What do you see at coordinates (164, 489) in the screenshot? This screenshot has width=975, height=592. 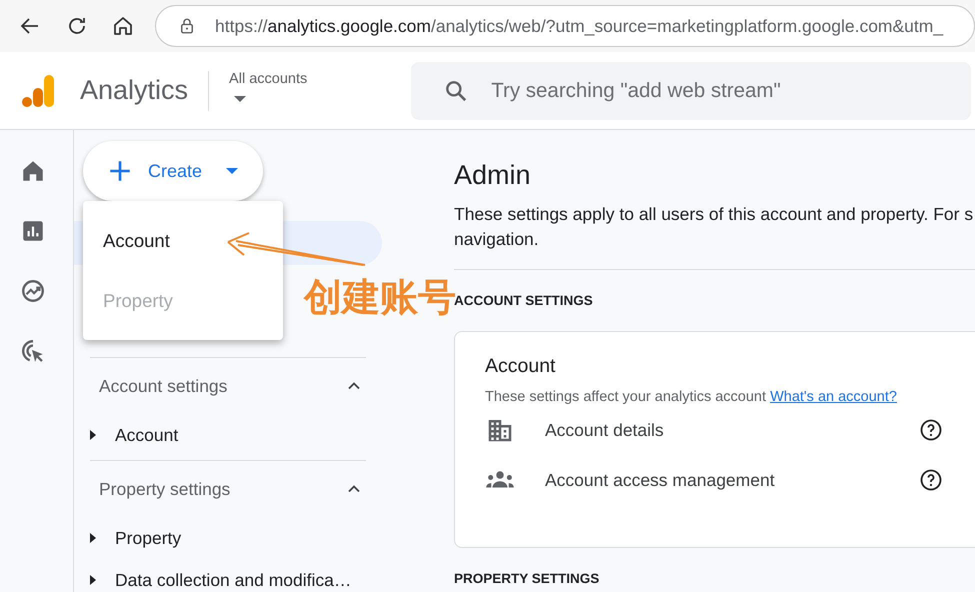 I see `section-title: Property settings` at bounding box center [164, 489].